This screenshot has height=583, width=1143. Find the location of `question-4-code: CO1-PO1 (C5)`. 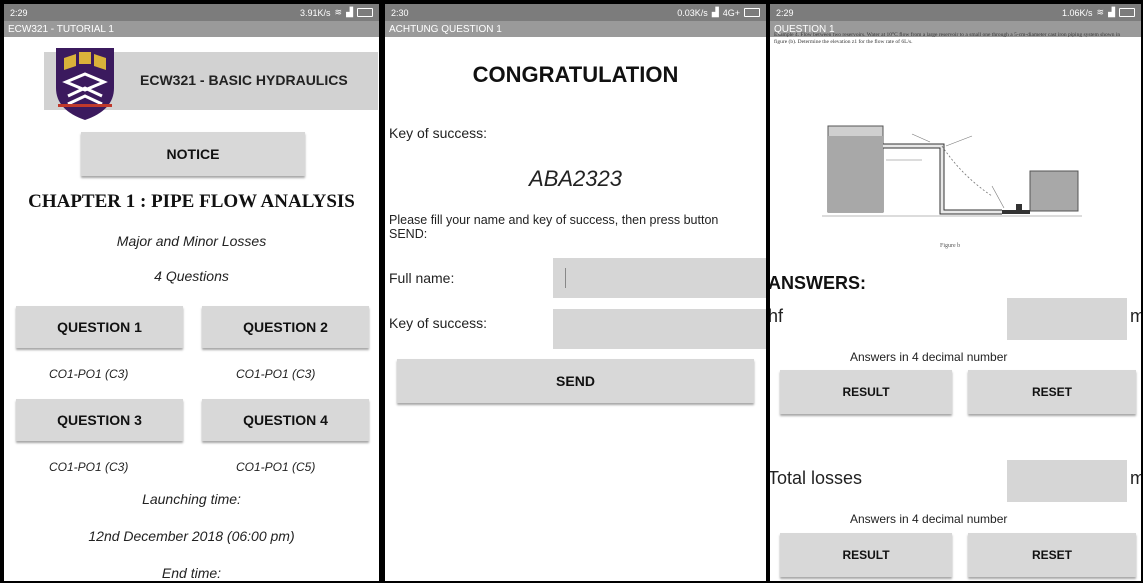

question-4-code: CO1-PO1 (C5) is located at coordinates (276, 467).